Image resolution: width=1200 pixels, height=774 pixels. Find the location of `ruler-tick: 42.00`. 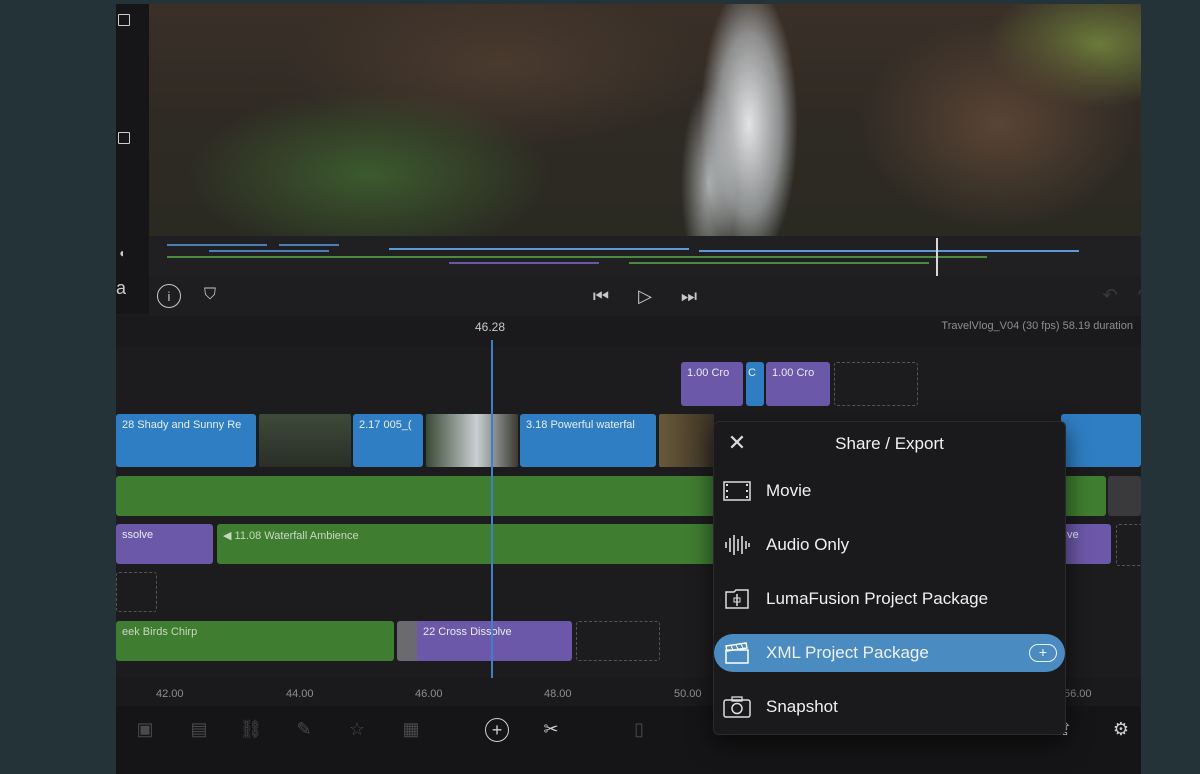

ruler-tick: 42.00 is located at coordinates (170, 694).